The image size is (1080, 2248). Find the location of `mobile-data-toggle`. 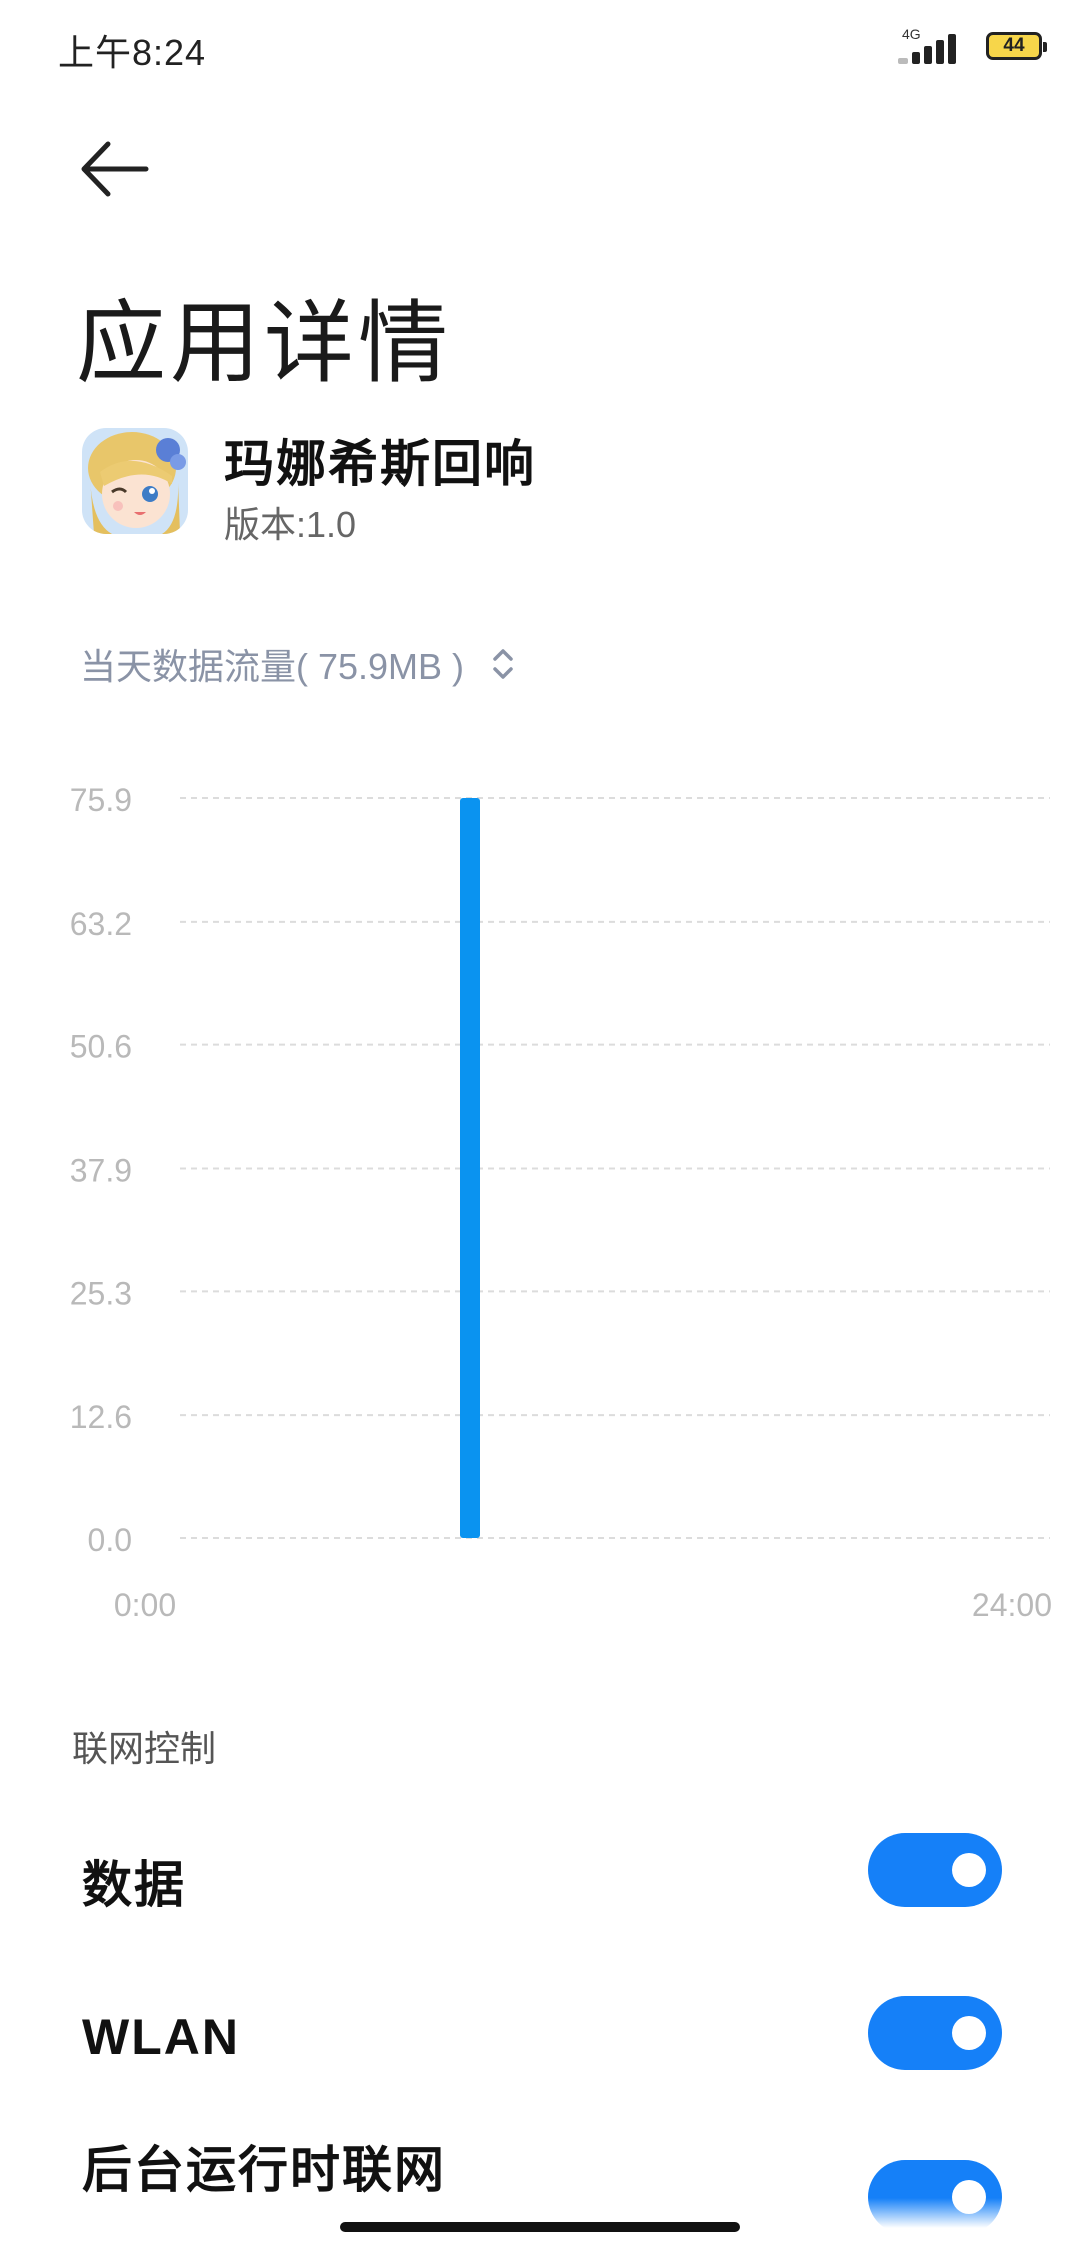

mobile-data-toggle is located at coordinates (935, 1870).